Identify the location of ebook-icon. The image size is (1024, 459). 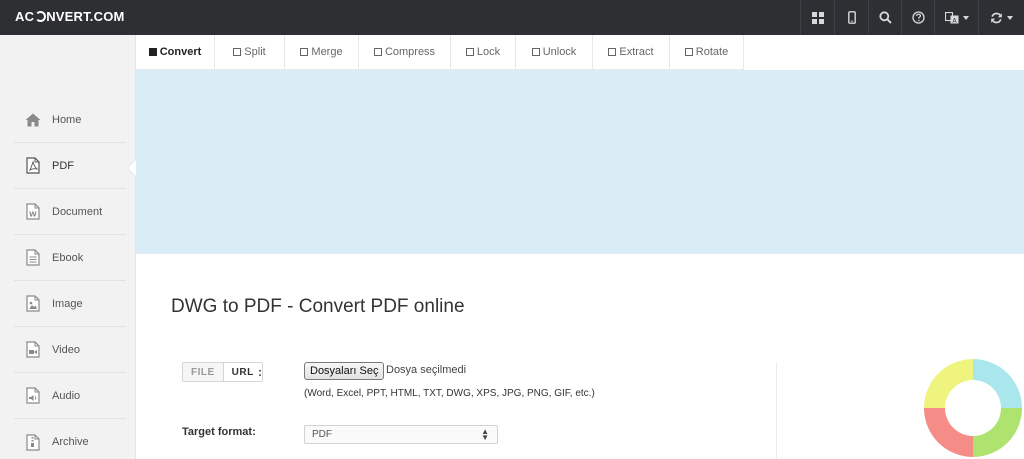
(33, 257).